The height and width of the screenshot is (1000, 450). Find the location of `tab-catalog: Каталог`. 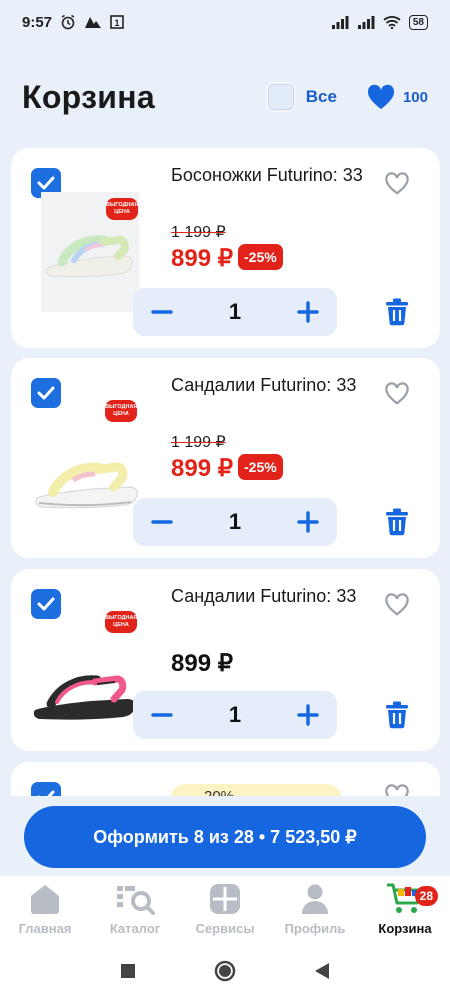

tab-catalog: Каталог is located at coordinates (135, 909).